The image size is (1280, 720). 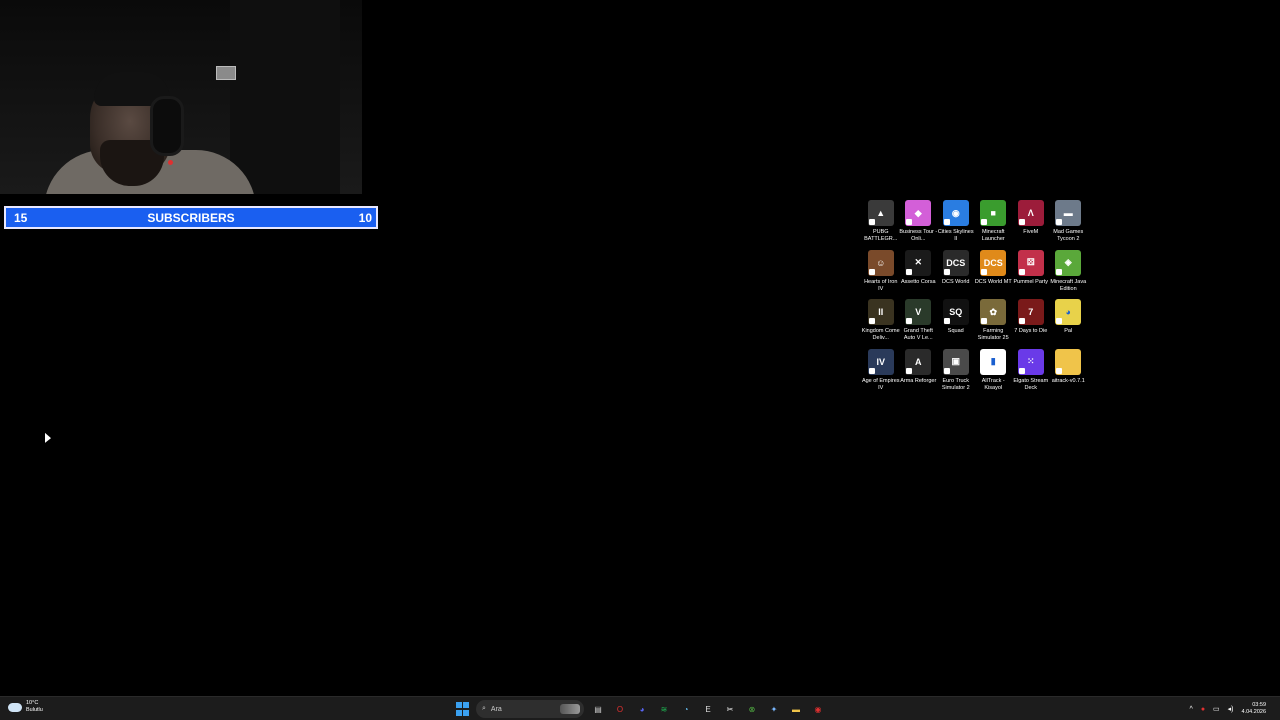 I want to click on age-of-empires-icon: IV, so click(x=880, y=361).